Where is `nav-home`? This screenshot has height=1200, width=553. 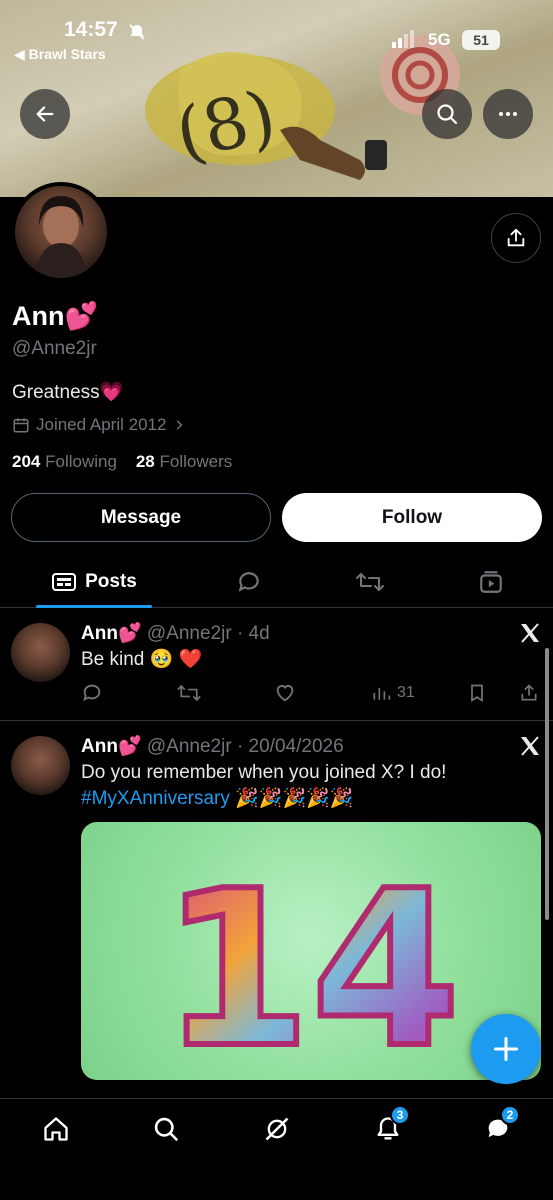
nav-home is located at coordinates (56, 1129).